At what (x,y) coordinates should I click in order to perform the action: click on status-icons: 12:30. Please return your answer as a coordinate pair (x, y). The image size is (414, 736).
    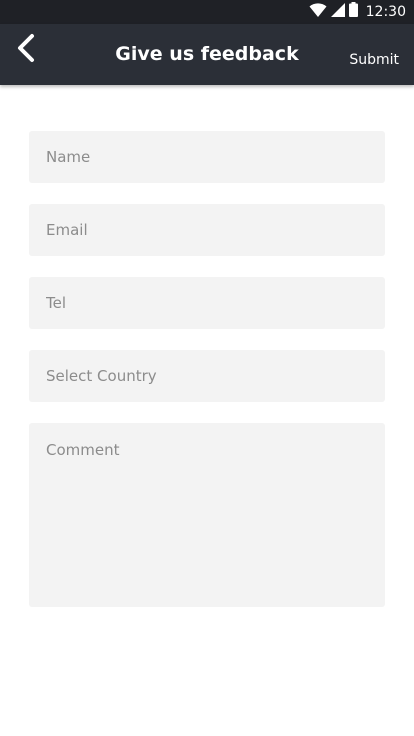
    Looking at the image, I should click on (357, 12).